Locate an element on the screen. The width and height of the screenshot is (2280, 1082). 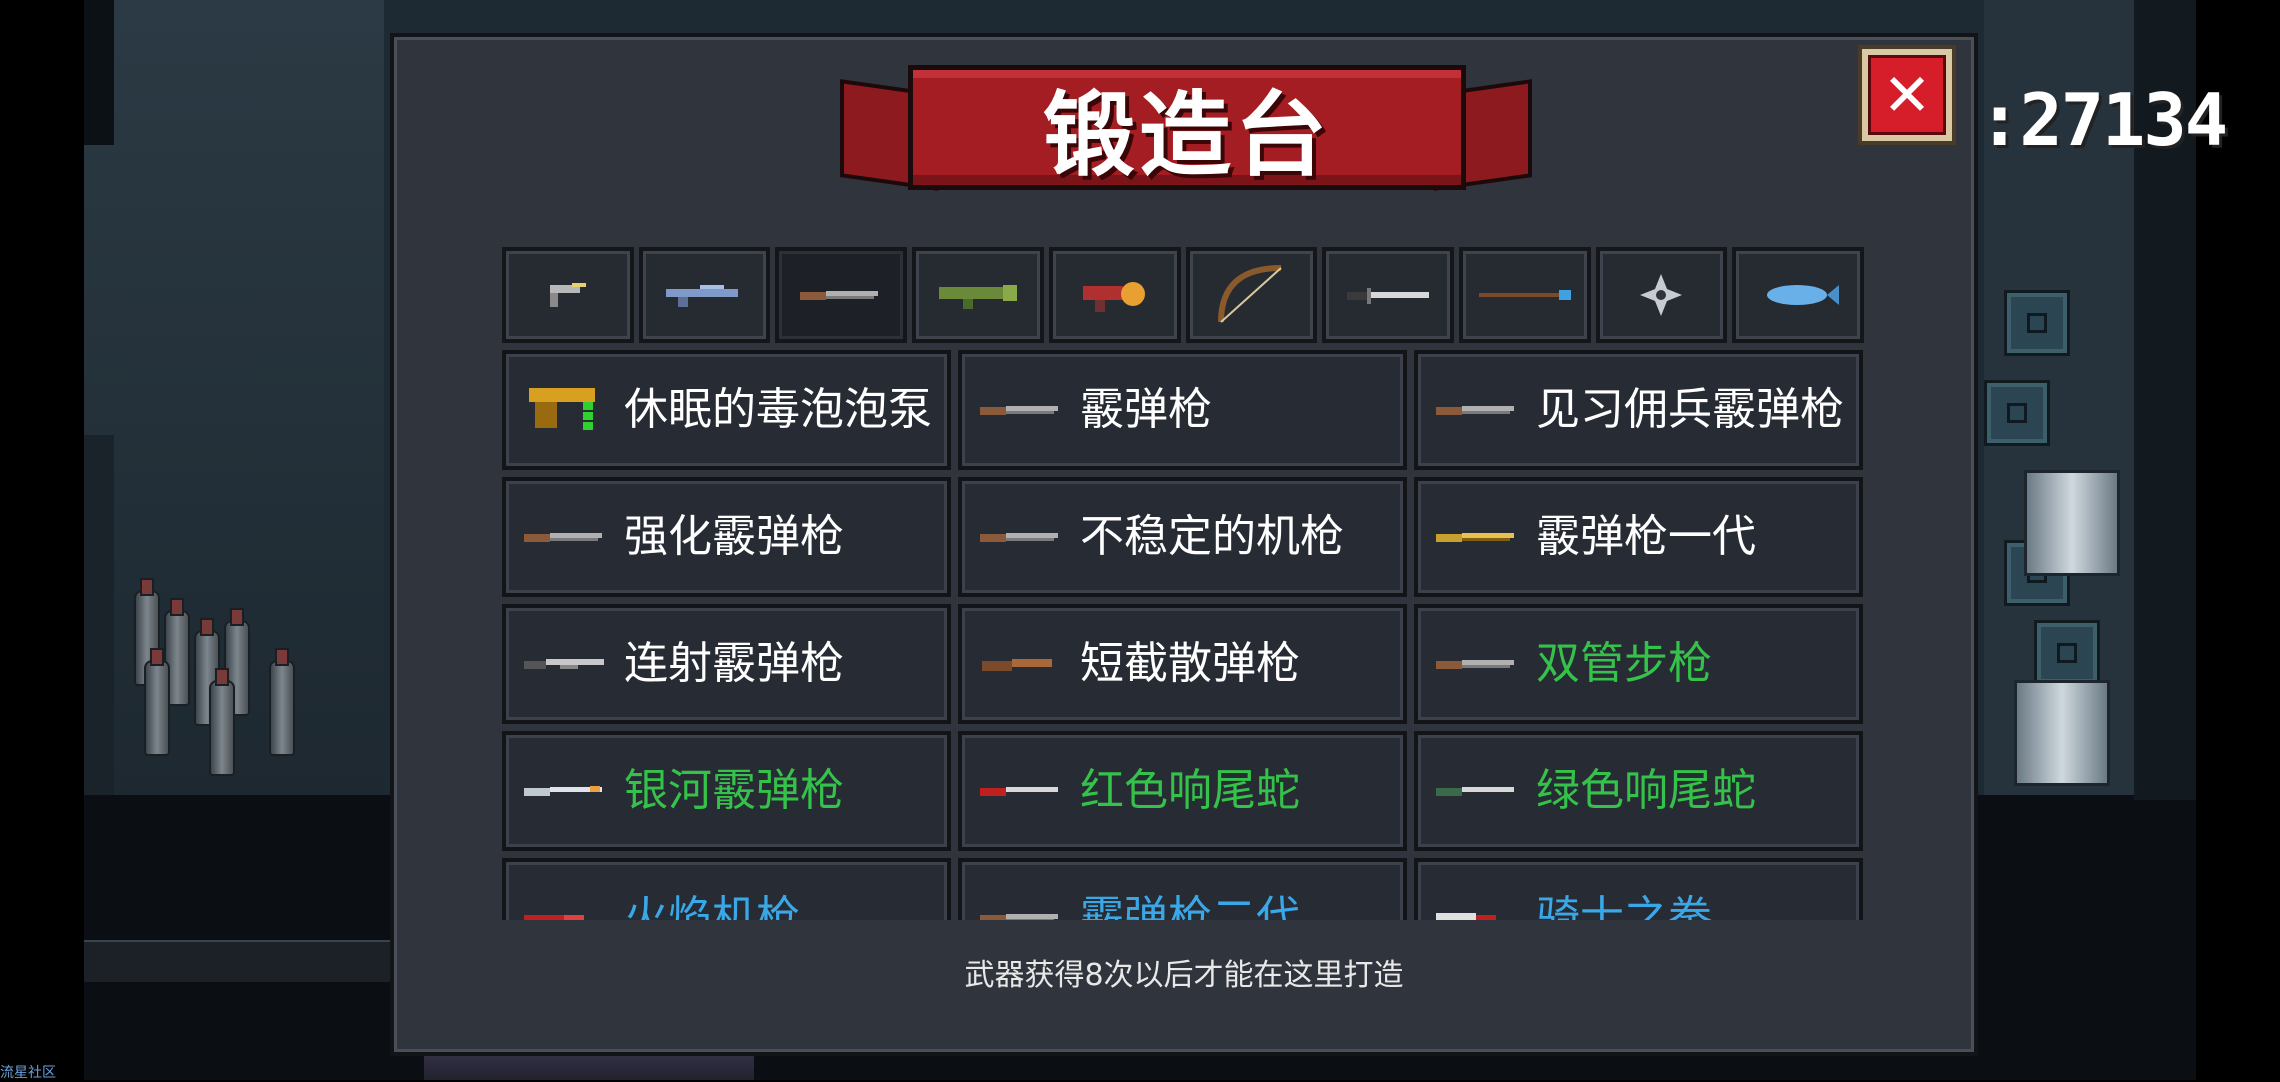
weapon-item: 绿色响尾蛇 is located at coordinates (1638, 791).